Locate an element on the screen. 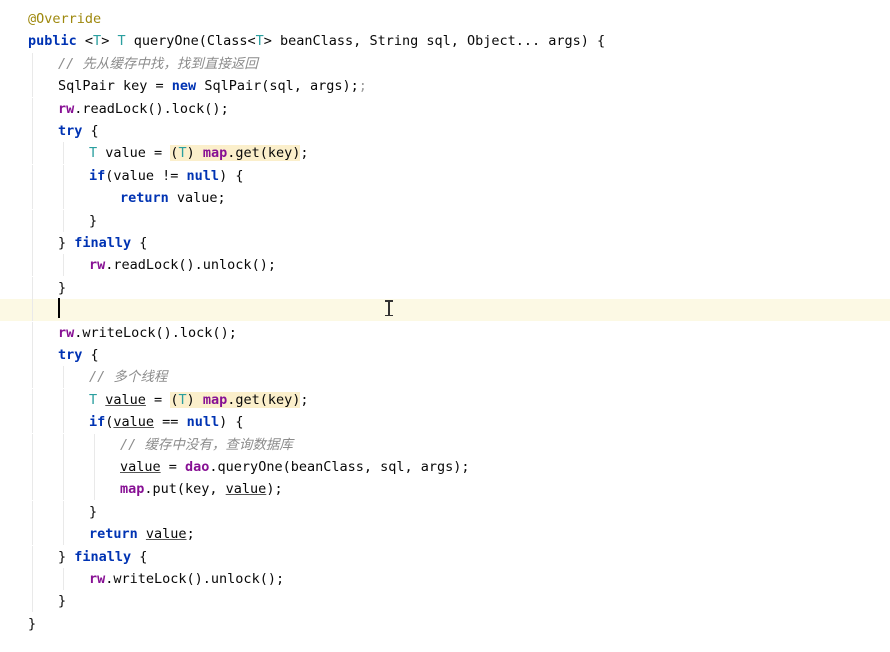 The width and height of the screenshot is (890, 652). code-line: rw.readLock().lock(); is located at coordinates (445, 108).